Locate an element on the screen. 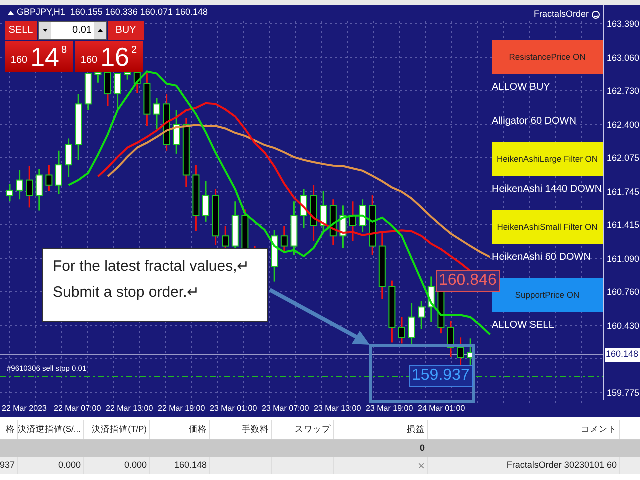 The height and width of the screenshot is (480, 640). price-tick: 159.775 is located at coordinates (623, 393).